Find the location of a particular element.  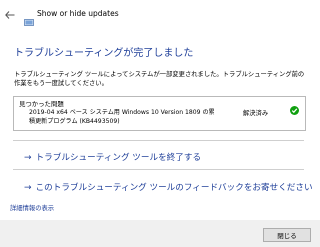

close-button: 閉じる is located at coordinates (287, 235).